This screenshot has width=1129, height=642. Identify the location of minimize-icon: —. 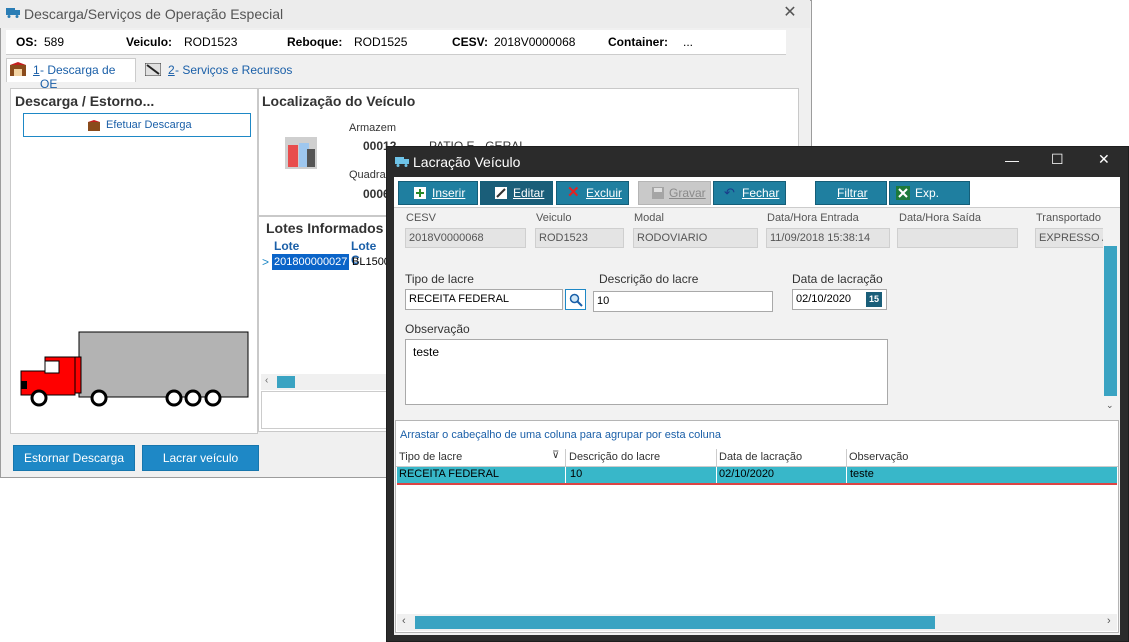
(1012, 160).